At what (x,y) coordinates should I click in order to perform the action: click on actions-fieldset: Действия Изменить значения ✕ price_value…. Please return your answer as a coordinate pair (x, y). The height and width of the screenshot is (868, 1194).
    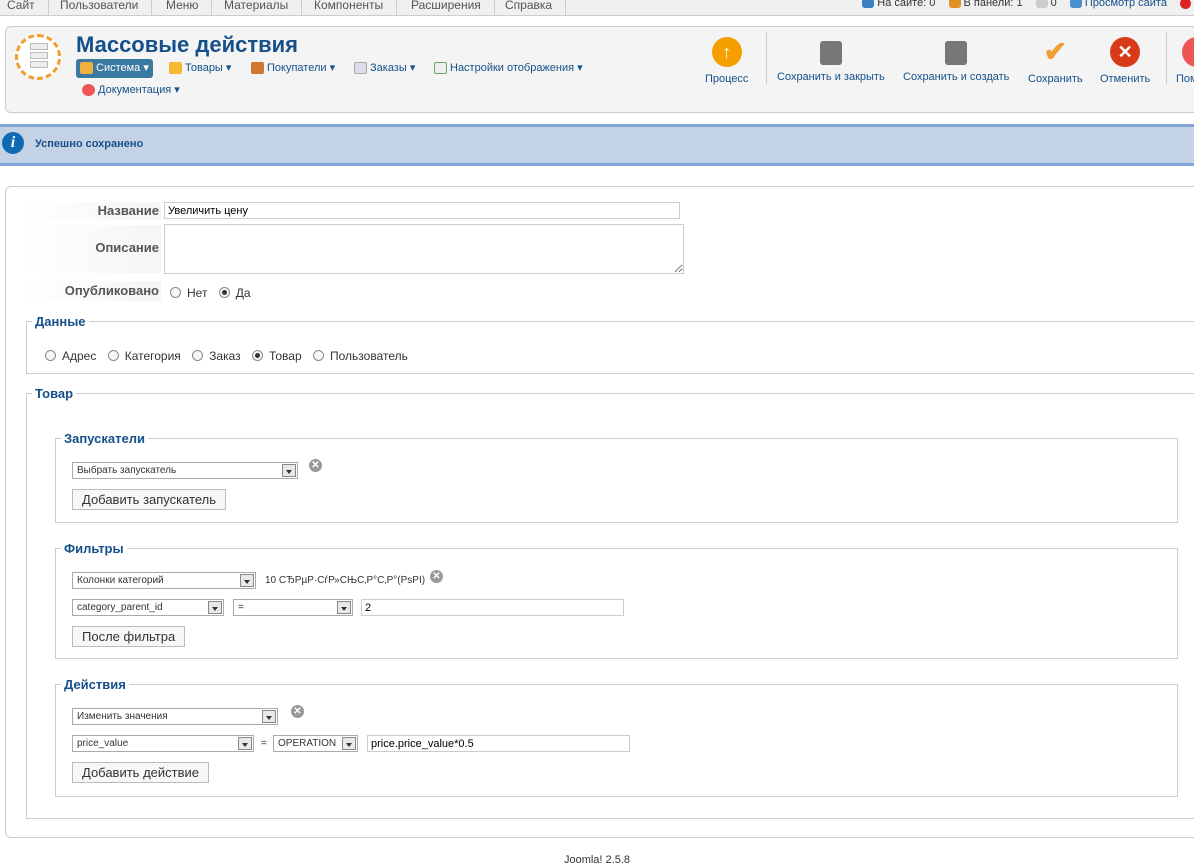
    Looking at the image, I should click on (616, 737).